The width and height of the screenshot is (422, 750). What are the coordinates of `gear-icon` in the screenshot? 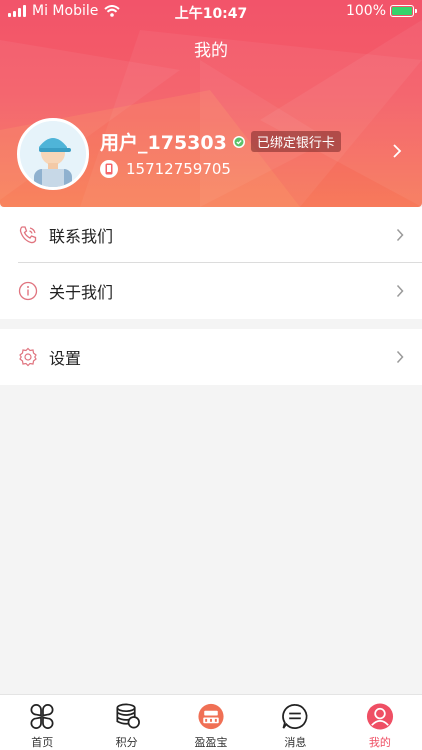 It's located at (28, 357).